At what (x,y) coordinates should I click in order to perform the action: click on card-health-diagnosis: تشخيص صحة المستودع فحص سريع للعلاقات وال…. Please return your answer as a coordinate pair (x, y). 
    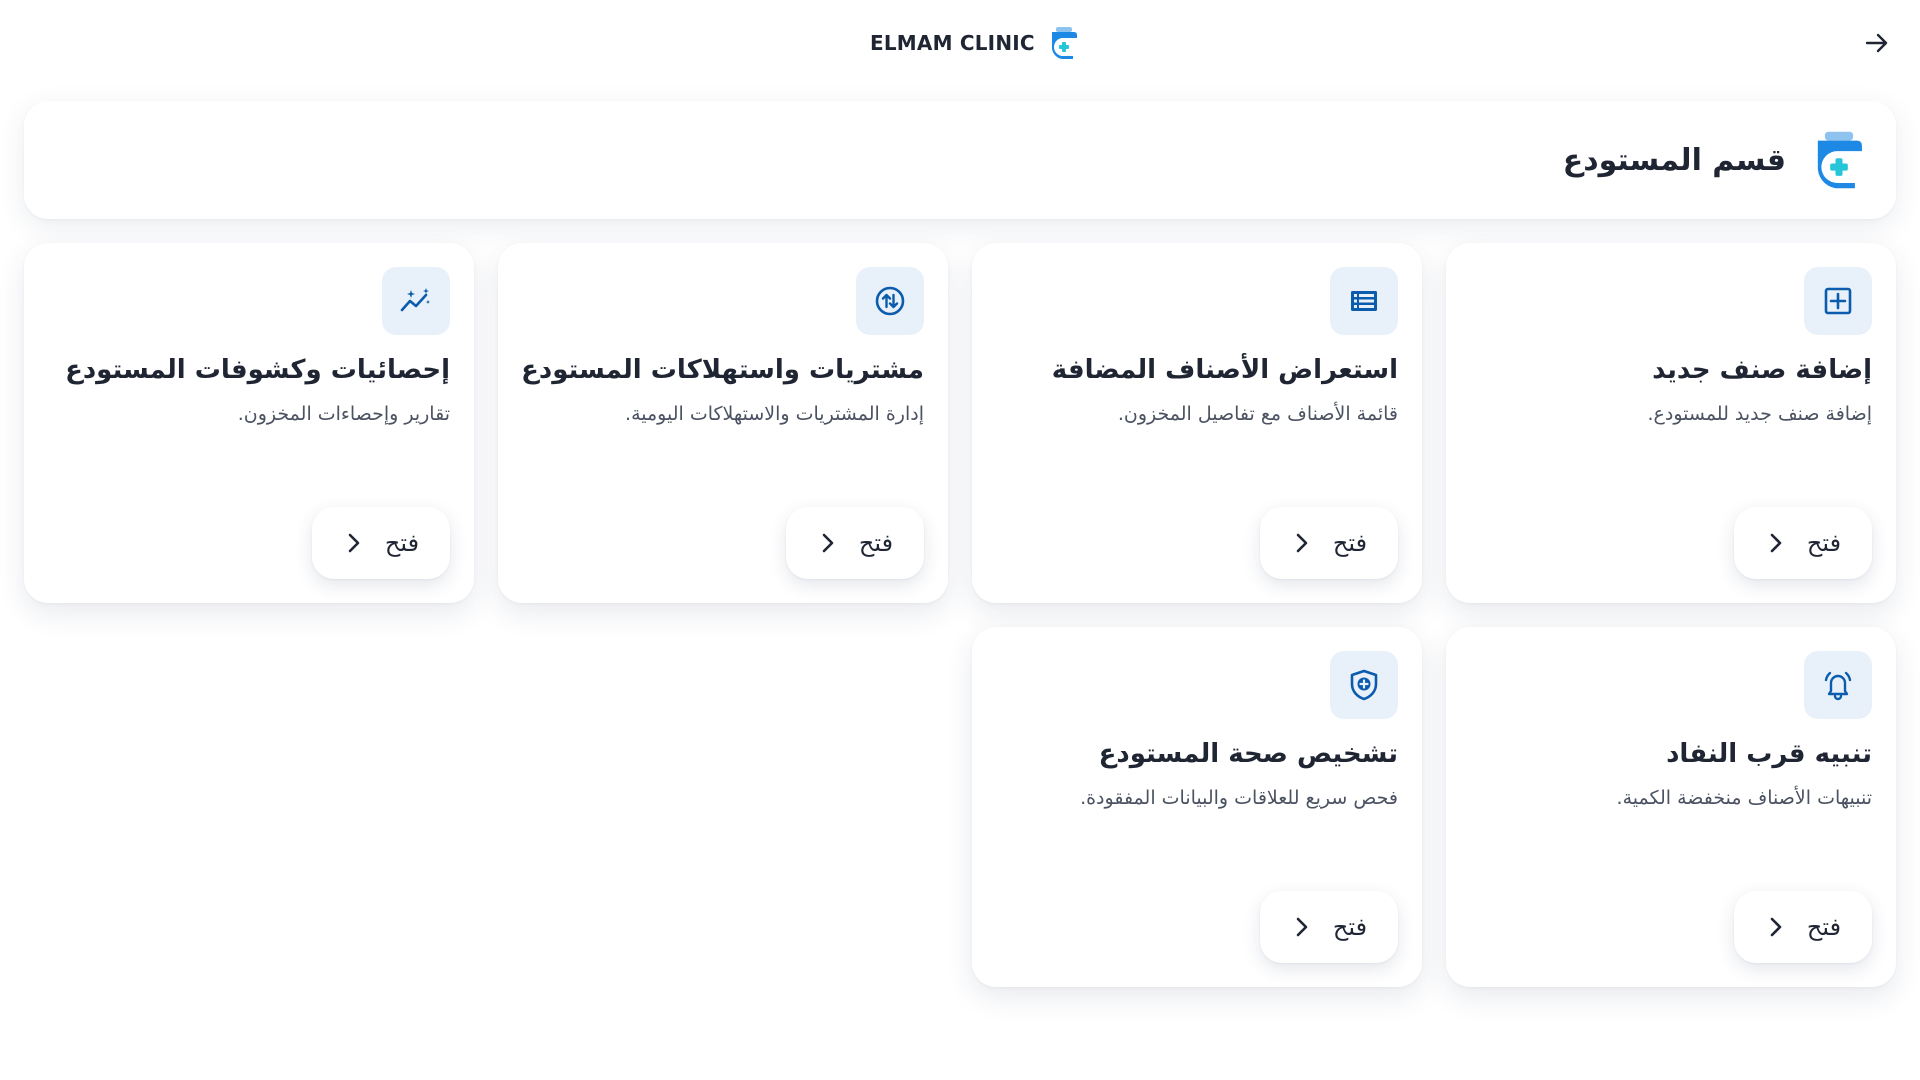
    Looking at the image, I should click on (1197, 807).